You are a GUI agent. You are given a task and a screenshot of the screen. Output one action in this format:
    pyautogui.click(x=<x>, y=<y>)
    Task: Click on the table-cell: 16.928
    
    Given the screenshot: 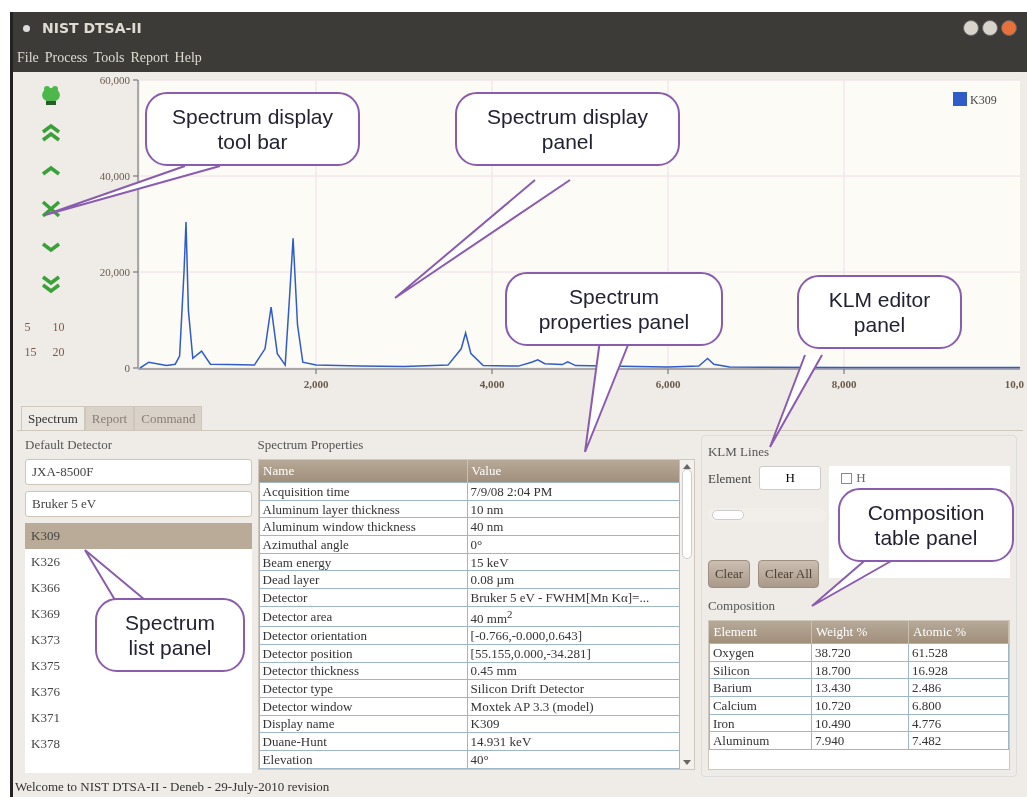 What is the action you would take?
    pyautogui.click(x=958, y=670)
    